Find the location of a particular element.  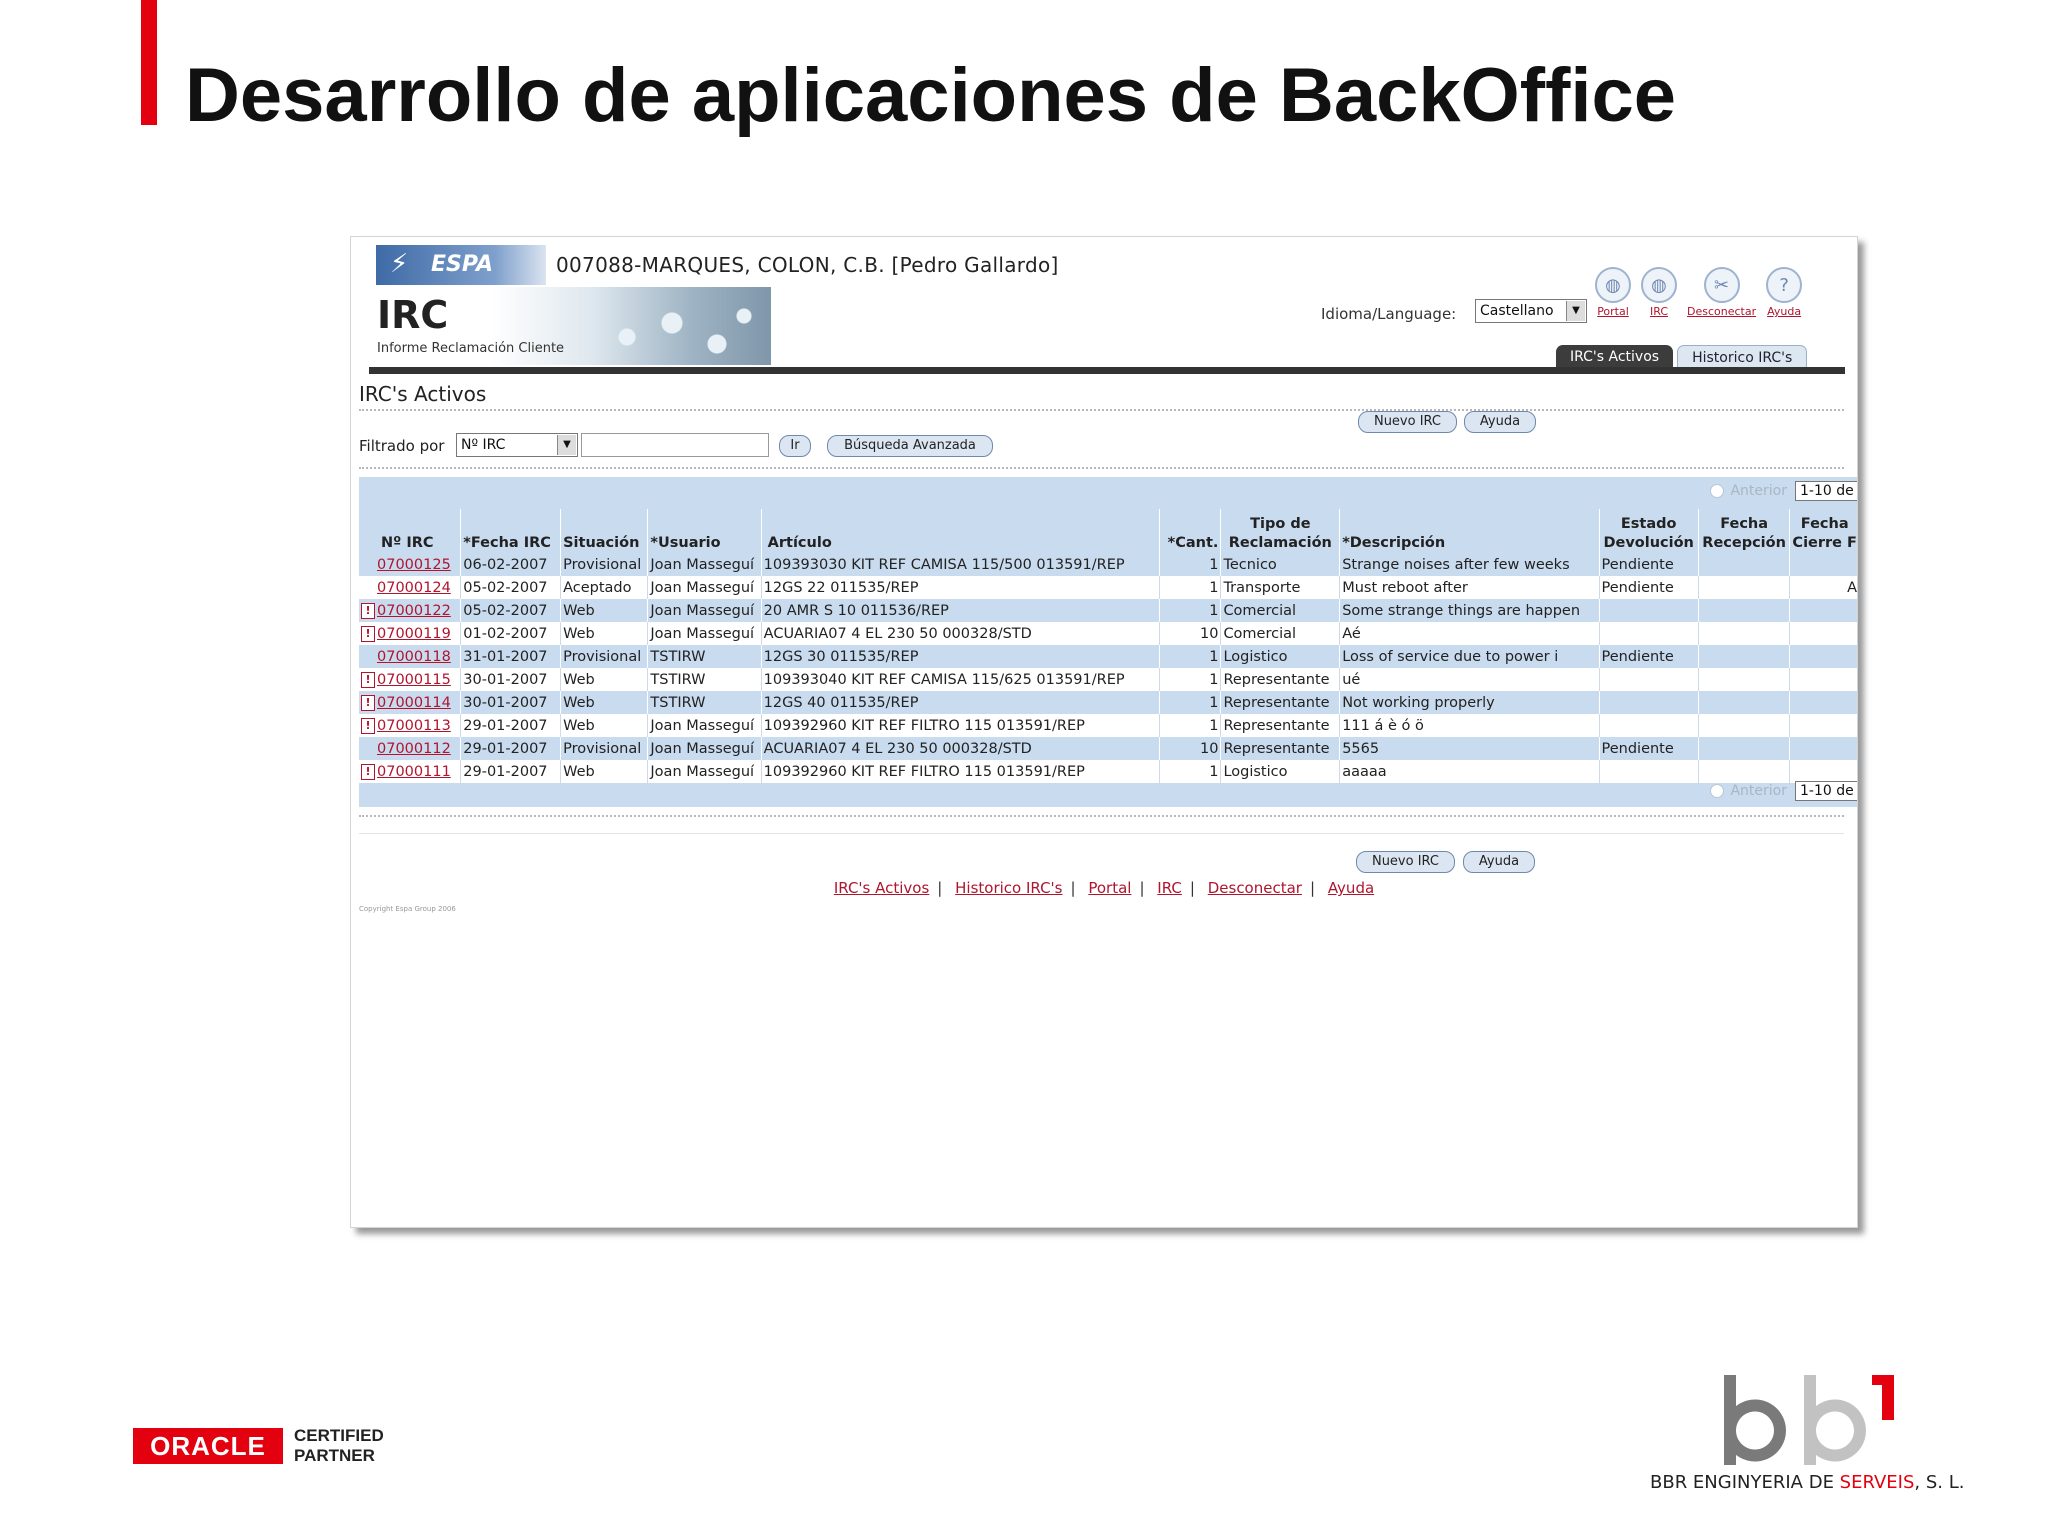

irc-id-cell: 07000125 is located at coordinates (410, 564).